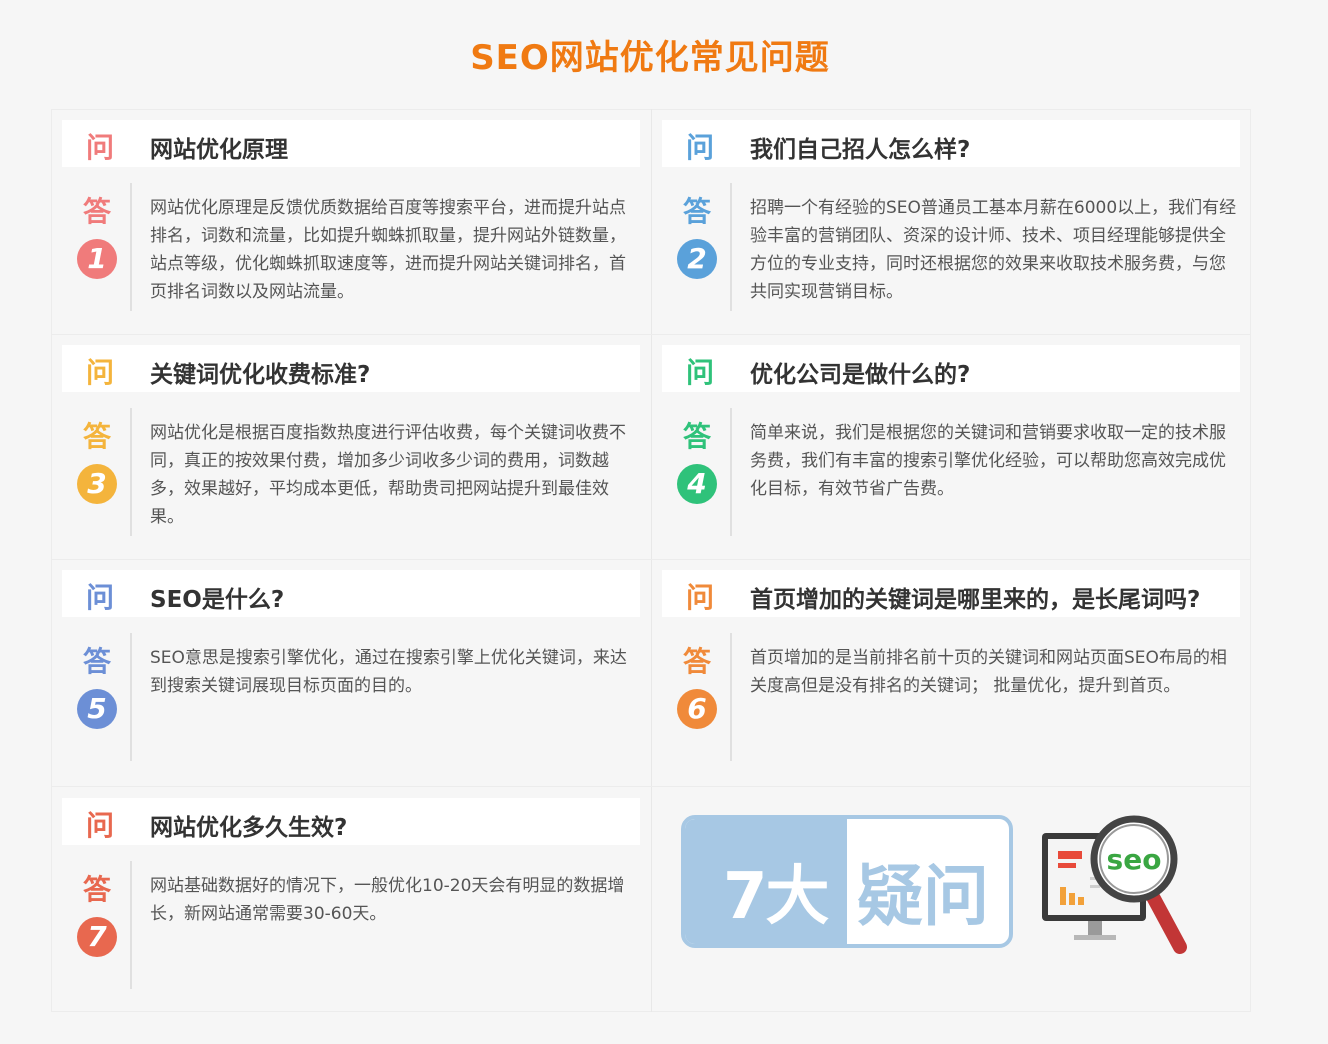 This screenshot has height=1044, width=1328. What do you see at coordinates (923, 896) in the screenshot?
I see `banner-right-text: 疑问` at bounding box center [923, 896].